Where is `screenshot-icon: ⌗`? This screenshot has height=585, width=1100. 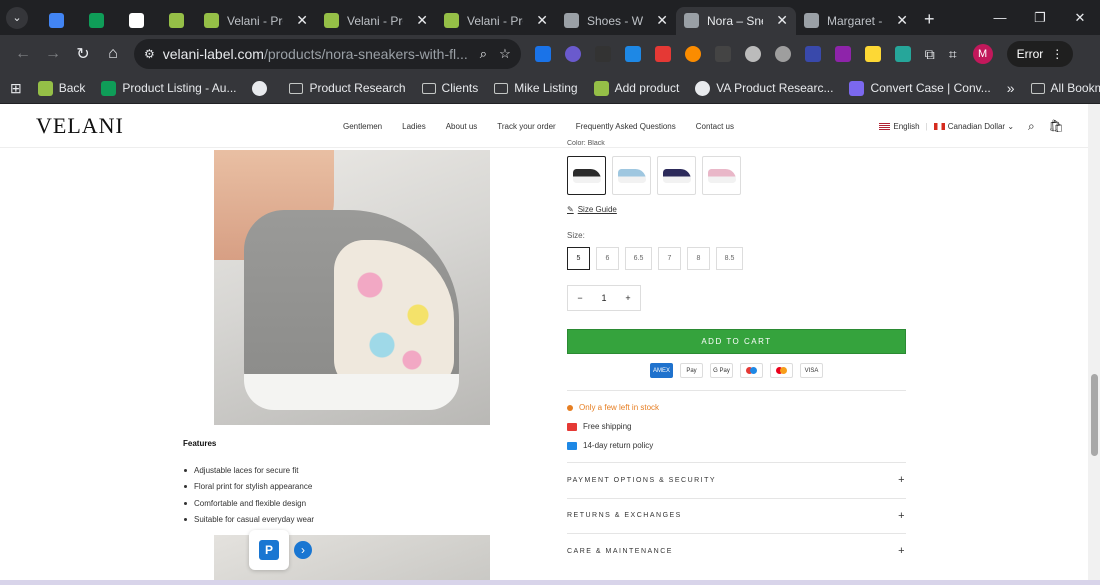 screenshot-icon: ⌗ is located at coordinates (953, 54).